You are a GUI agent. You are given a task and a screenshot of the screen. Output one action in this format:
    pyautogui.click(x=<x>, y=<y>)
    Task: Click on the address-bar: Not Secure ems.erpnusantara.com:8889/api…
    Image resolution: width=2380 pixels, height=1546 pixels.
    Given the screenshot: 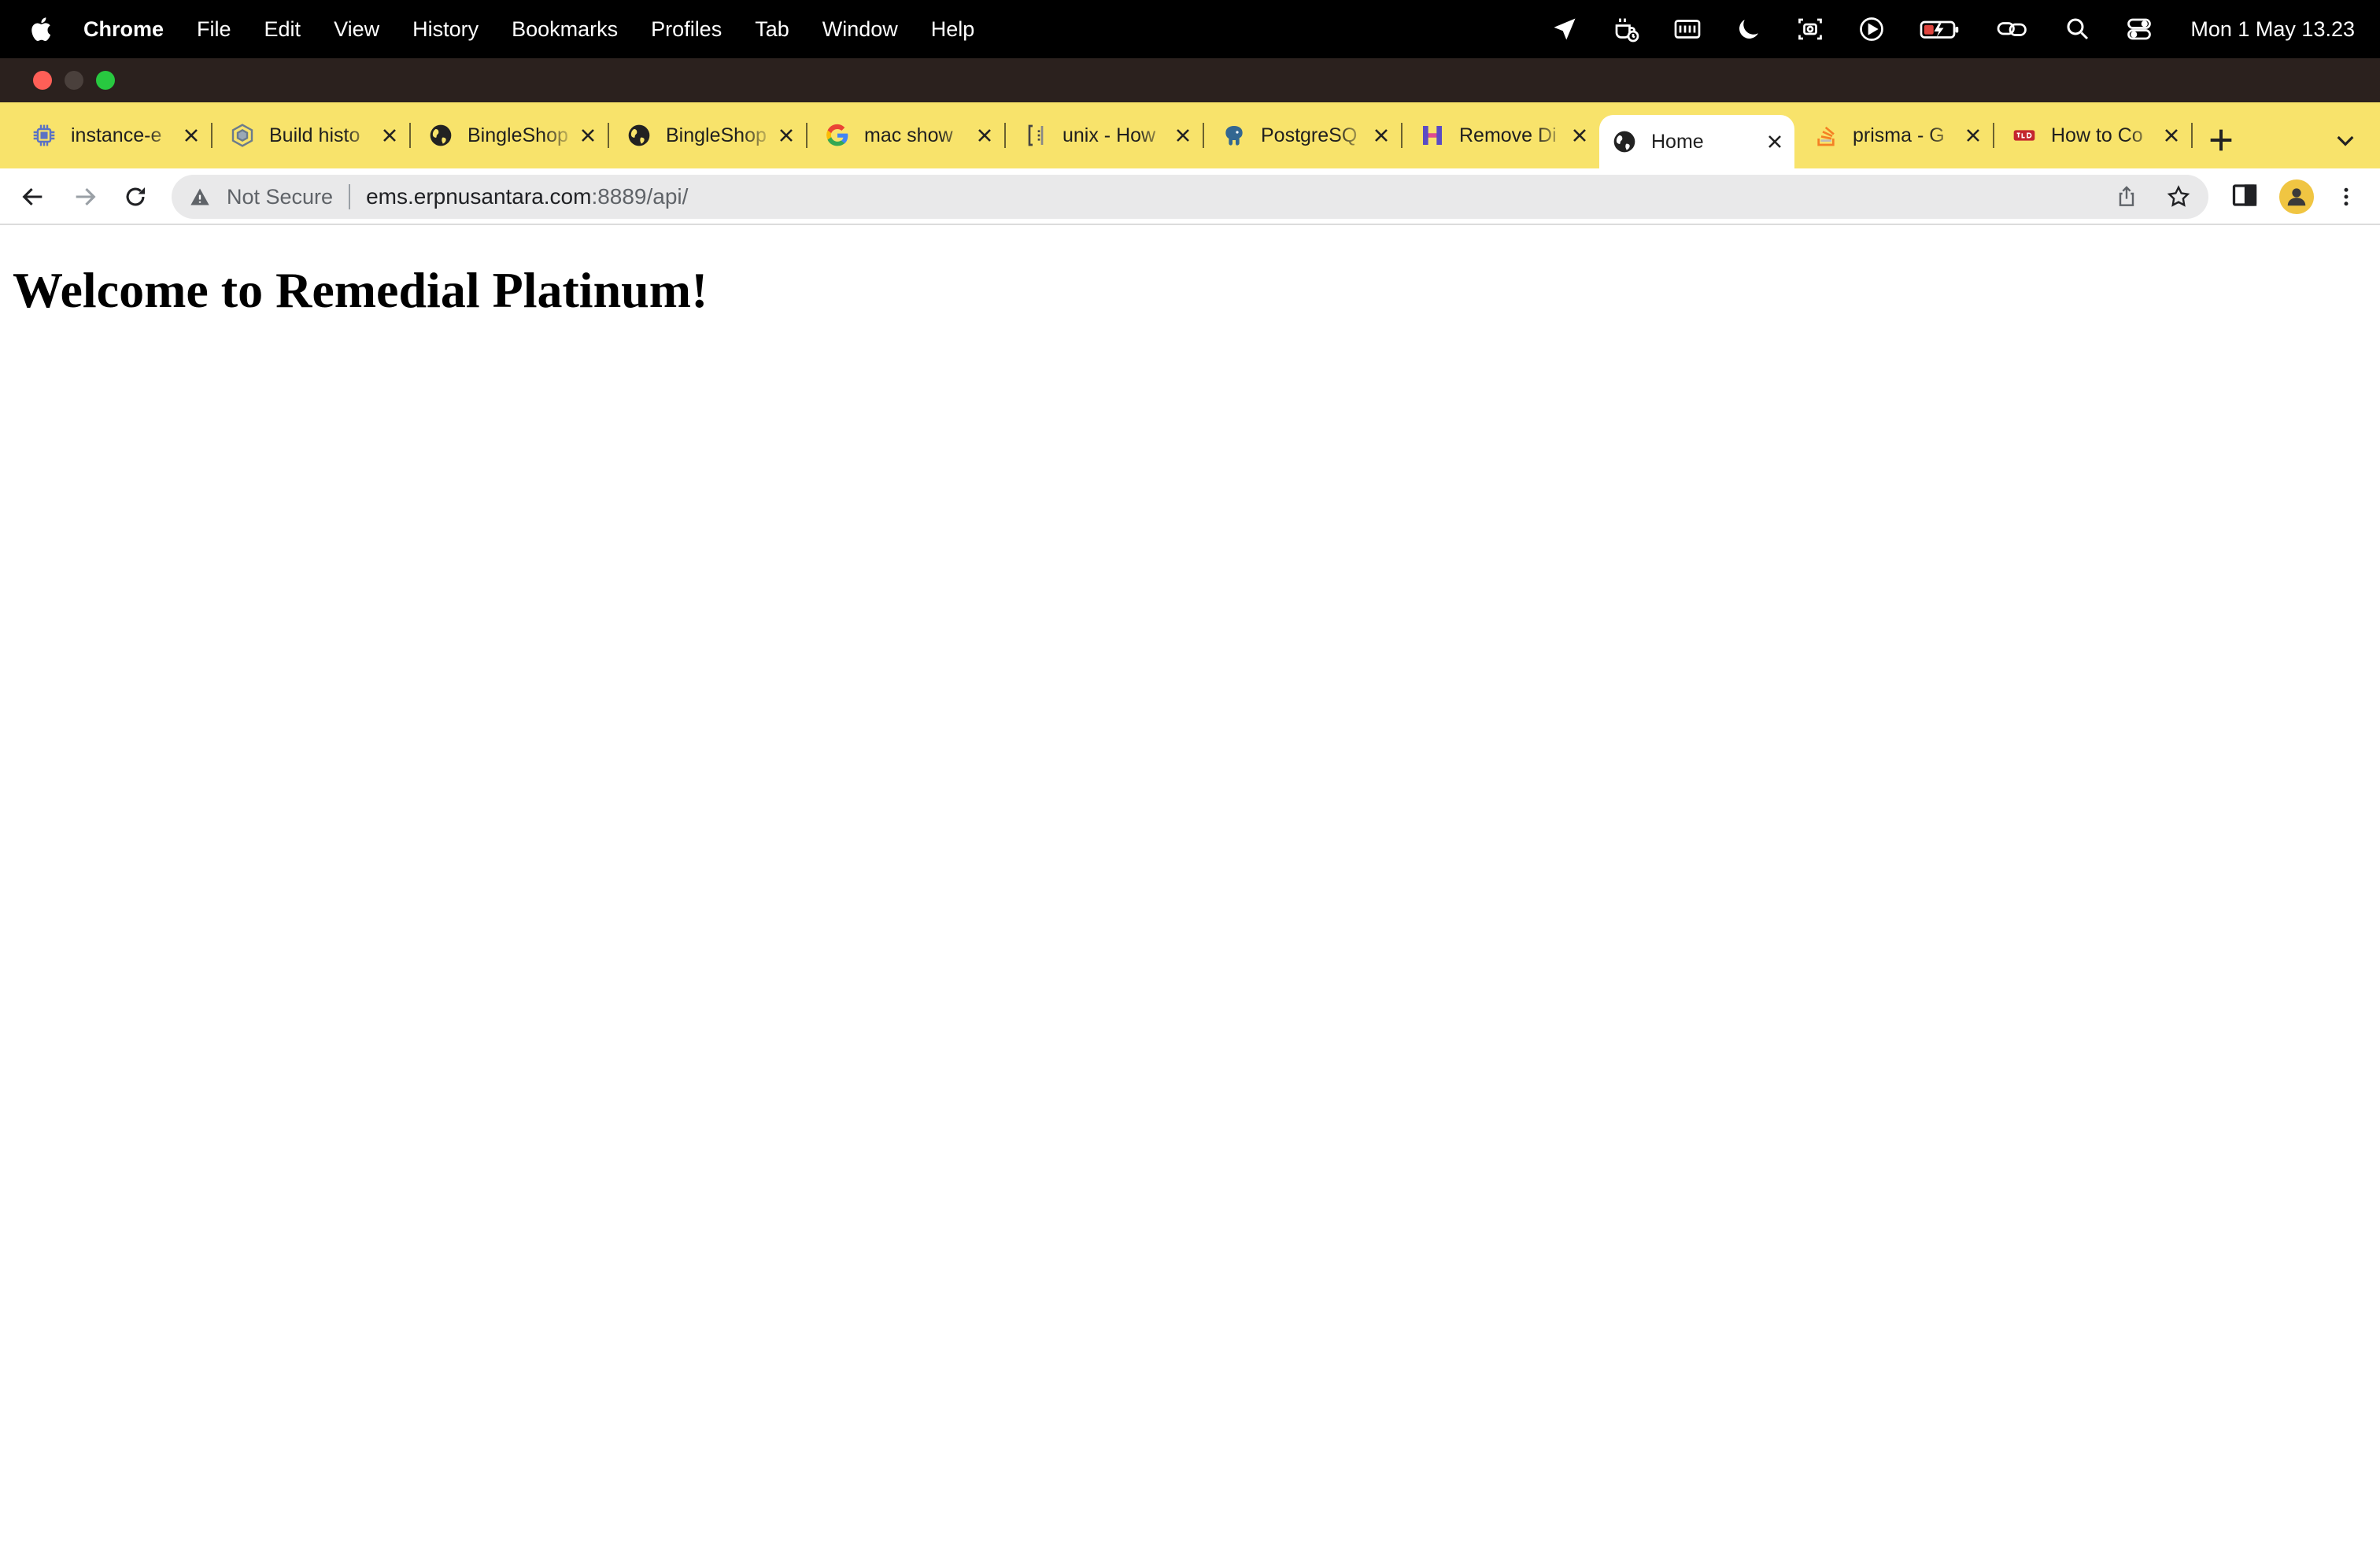 What is the action you would take?
    pyautogui.click(x=1190, y=197)
    